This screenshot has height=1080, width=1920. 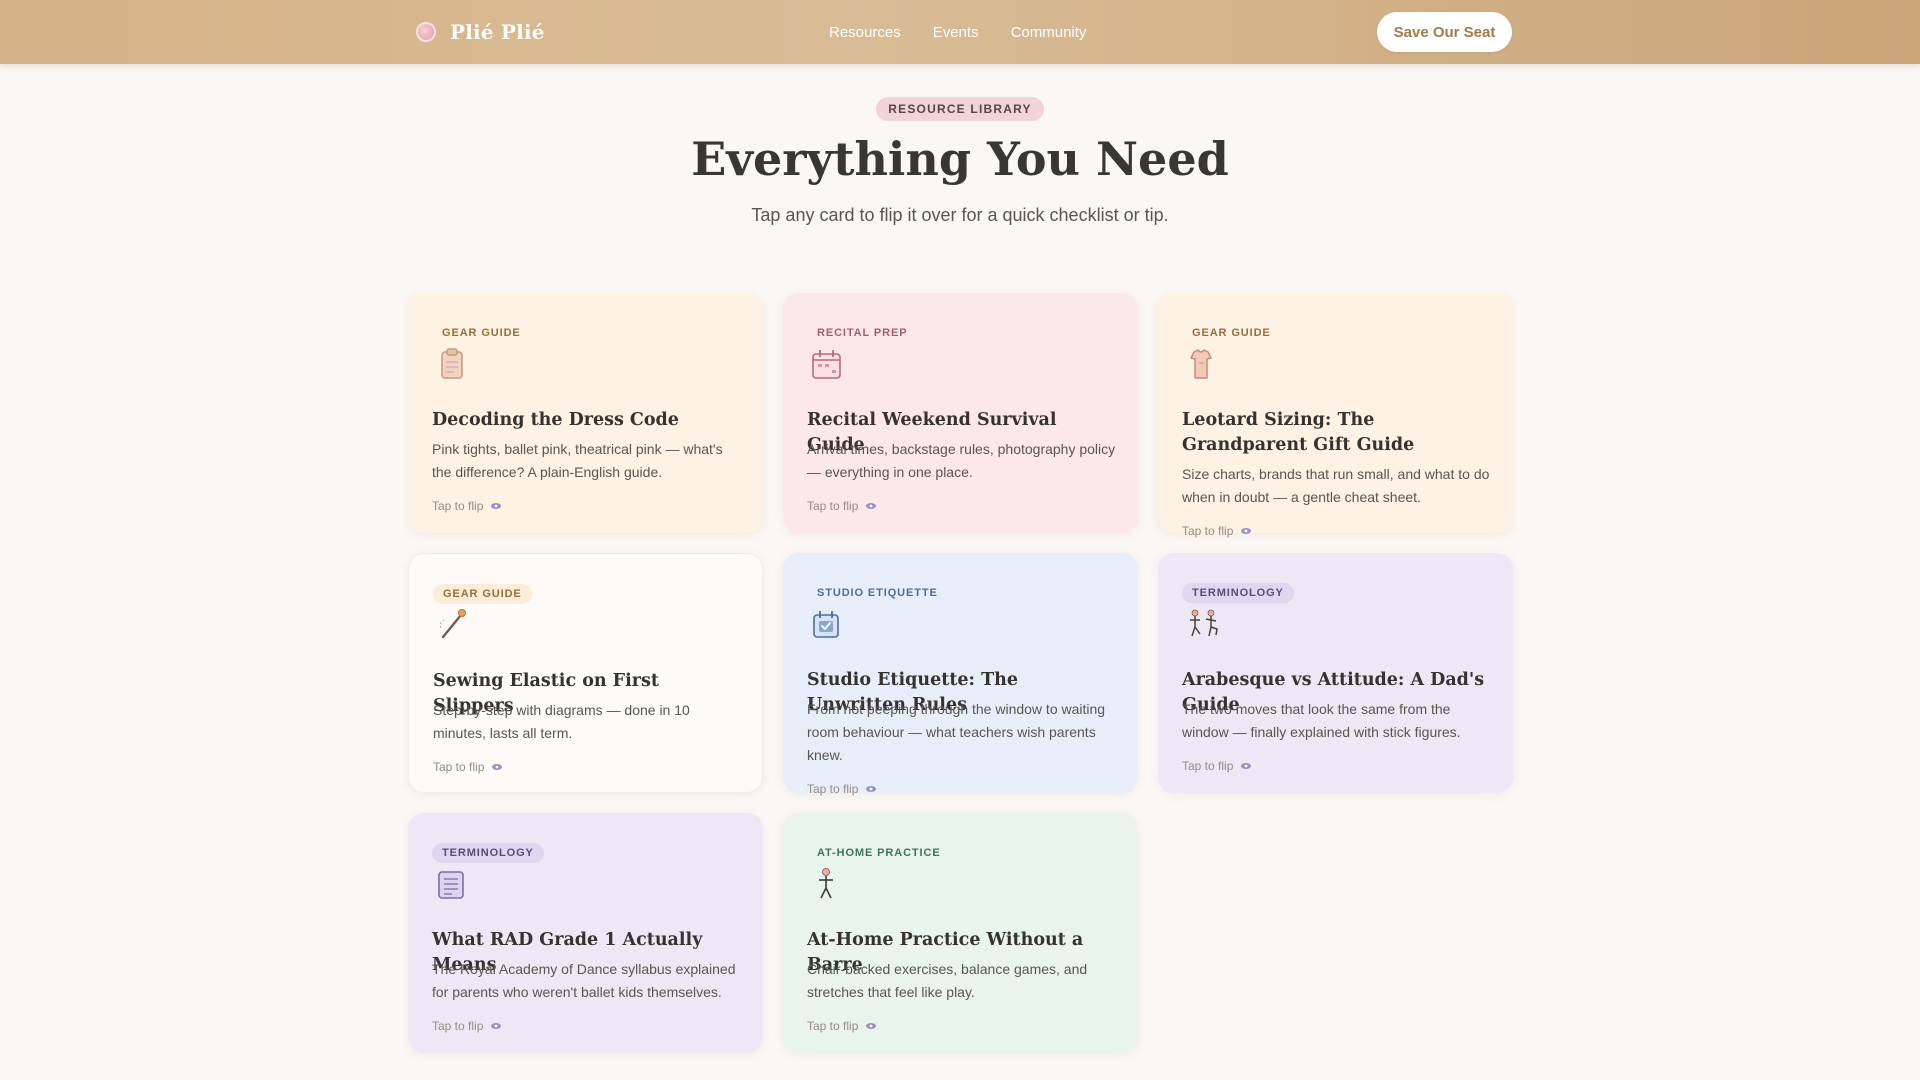 I want to click on brand-name: Plié Plié, so click(x=497, y=32).